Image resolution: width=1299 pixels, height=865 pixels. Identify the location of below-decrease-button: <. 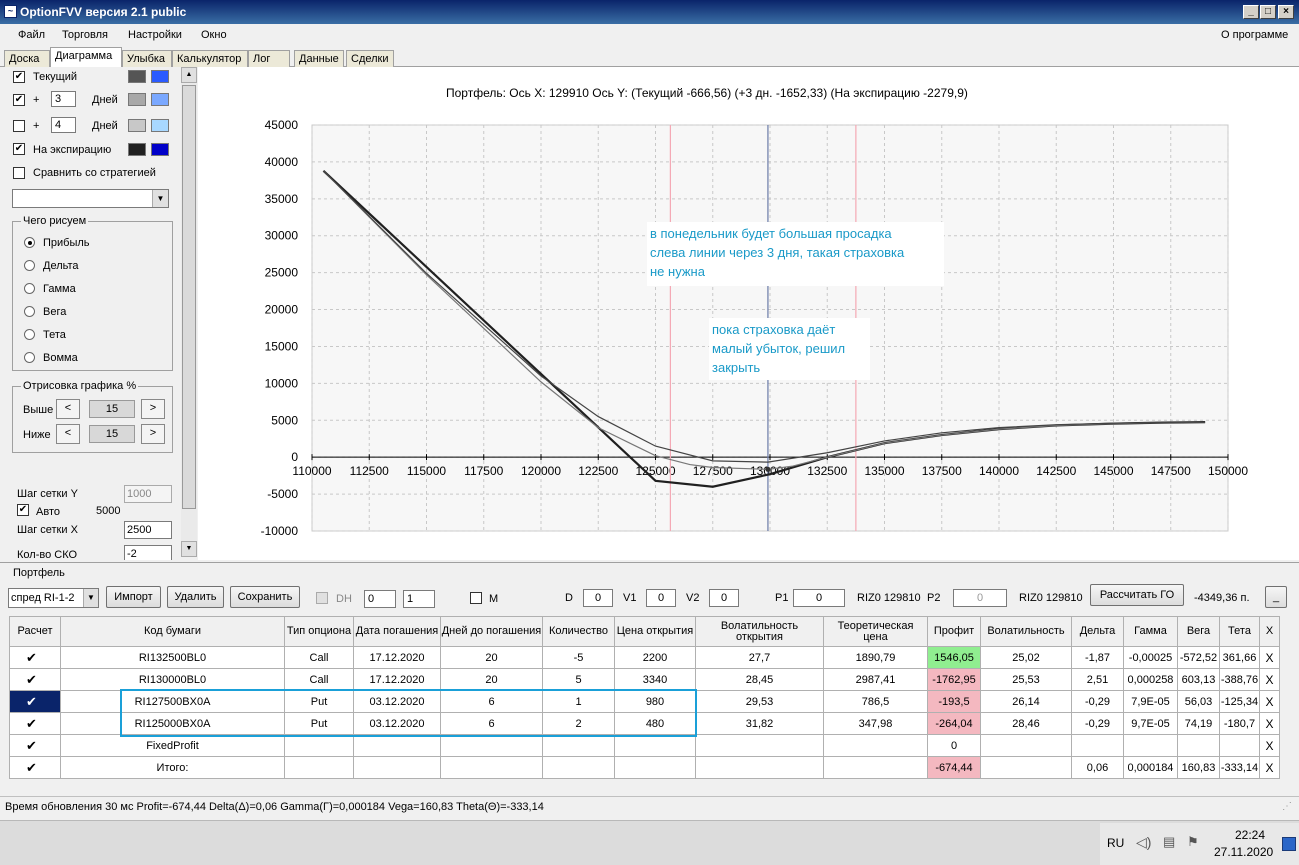
(68, 434).